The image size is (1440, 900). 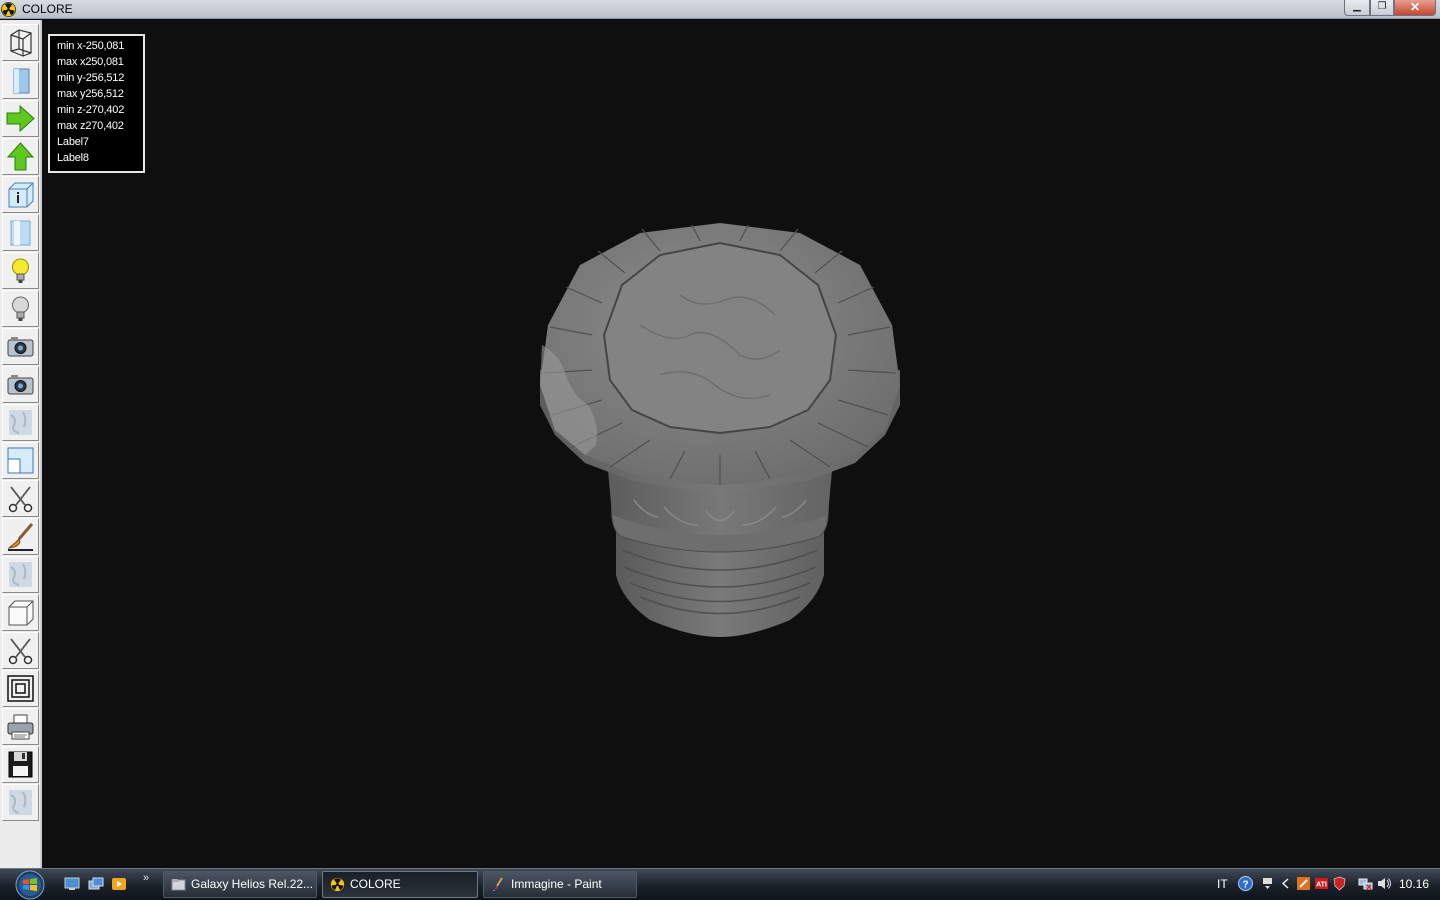 What do you see at coordinates (90, 94) in the screenshot?
I see `info-line: max y256,512` at bounding box center [90, 94].